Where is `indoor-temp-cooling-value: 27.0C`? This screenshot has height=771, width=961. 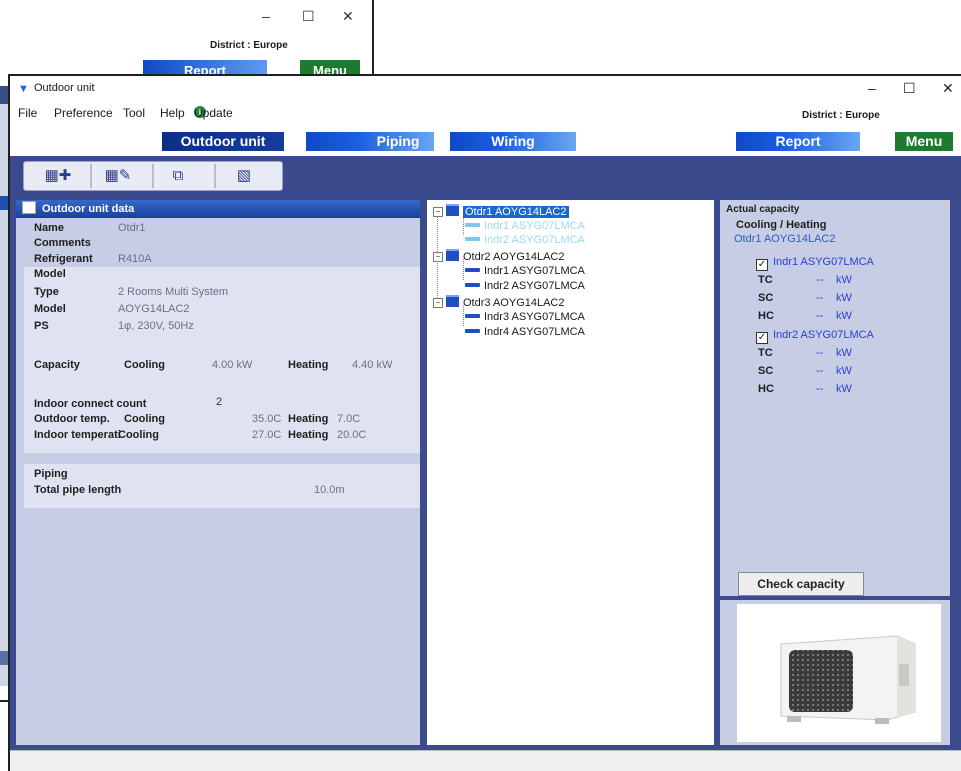
indoor-temp-cooling-value: 27.0C is located at coordinates (266, 435).